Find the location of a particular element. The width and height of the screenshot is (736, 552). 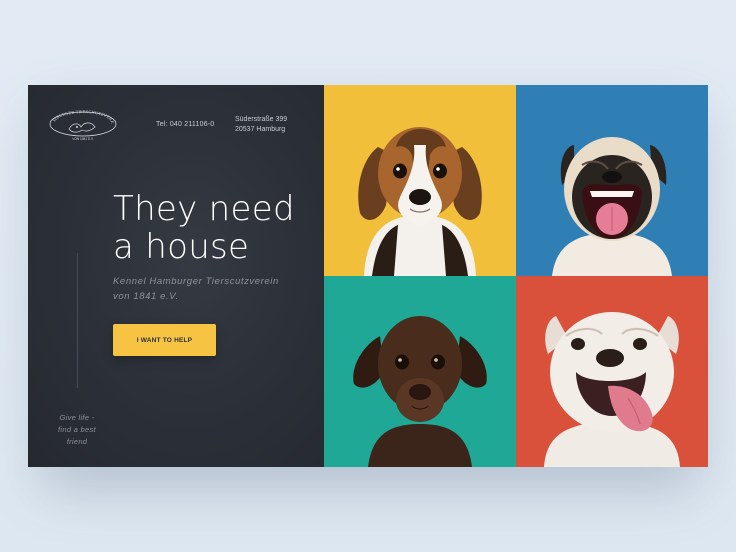

bulldog-puppy-photo is located at coordinates (612, 371).